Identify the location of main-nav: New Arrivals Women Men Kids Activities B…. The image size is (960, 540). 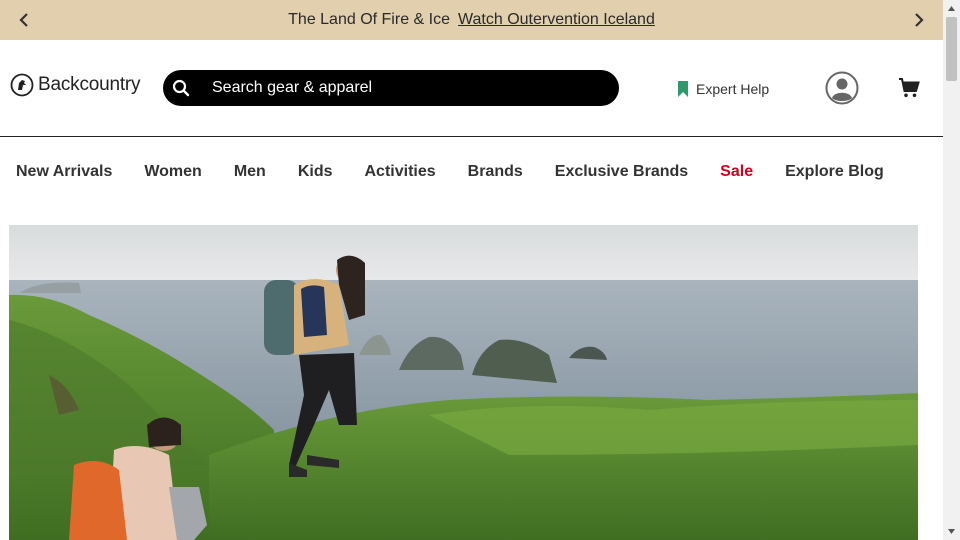
(471, 172).